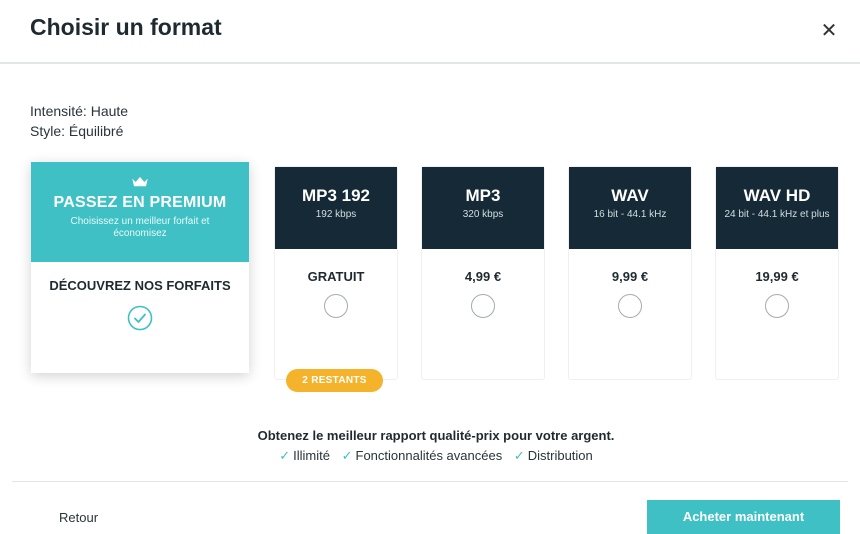  Describe the element at coordinates (743, 517) in the screenshot. I see `buy-now-button: Acheter maintenant` at that location.